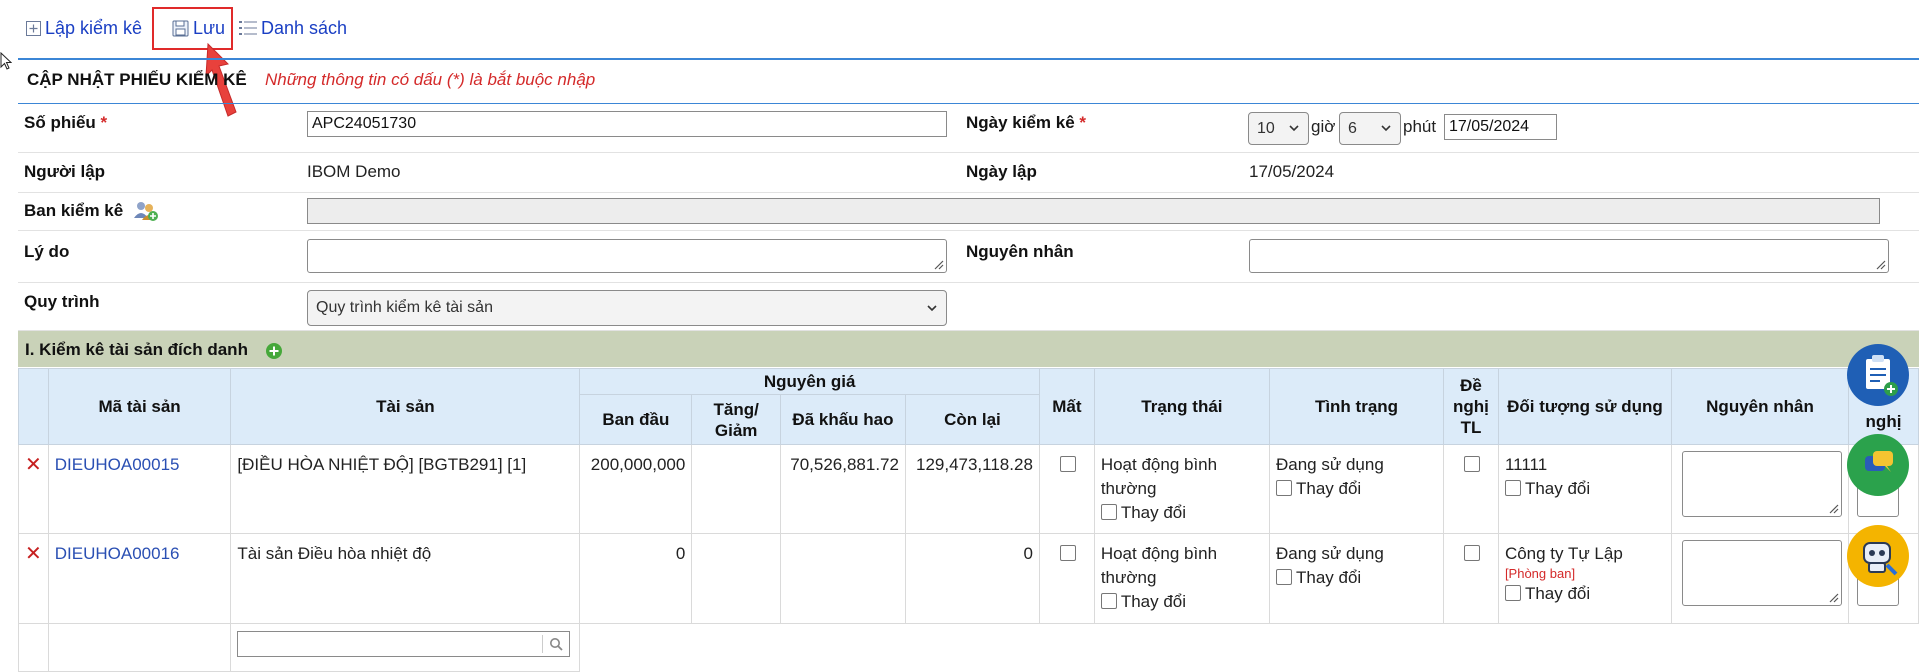  What do you see at coordinates (137, 79) in the screenshot?
I see `section-title: CẬP NHẬT PHIẾU KIỂM KÊ` at bounding box center [137, 79].